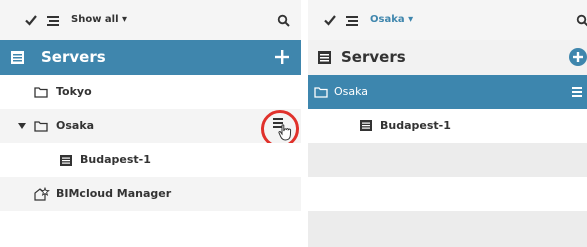 This screenshot has width=587, height=247. I want to click on filter-dropdown: Show all ▾, so click(99, 20).